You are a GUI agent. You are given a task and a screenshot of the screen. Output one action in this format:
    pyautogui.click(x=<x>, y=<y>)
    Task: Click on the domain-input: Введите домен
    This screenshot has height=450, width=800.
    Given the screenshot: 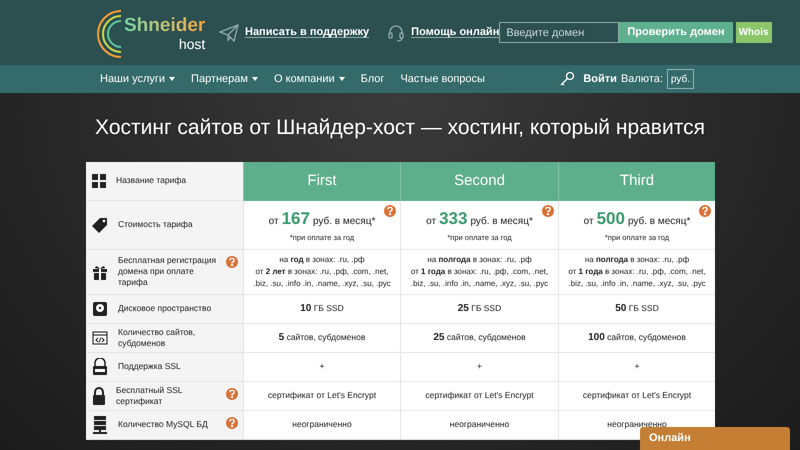 What is the action you would take?
    pyautogui.click(x=559, y=32)
    